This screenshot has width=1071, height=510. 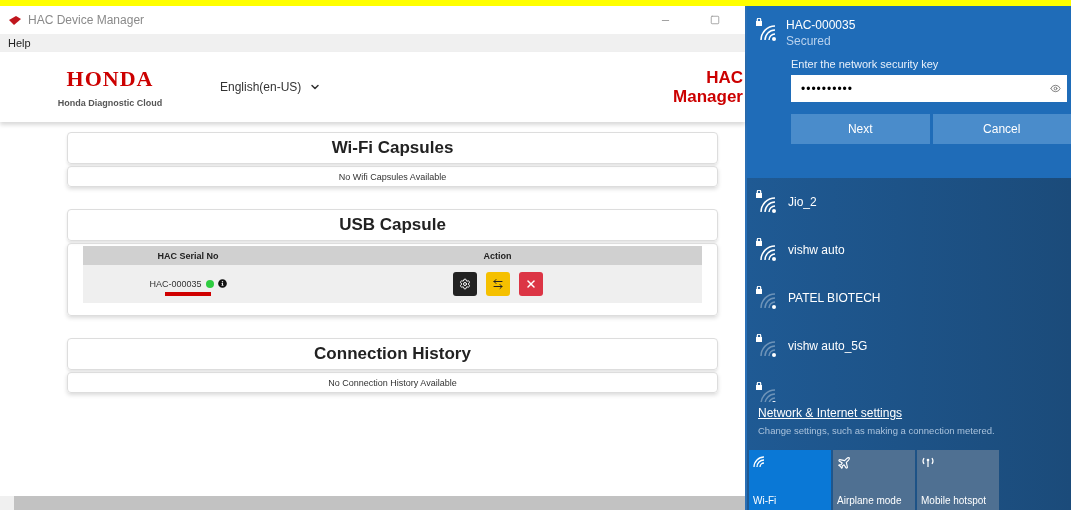 I want to click on window-title: HAC Device Manager, so click(x=87, y=20).